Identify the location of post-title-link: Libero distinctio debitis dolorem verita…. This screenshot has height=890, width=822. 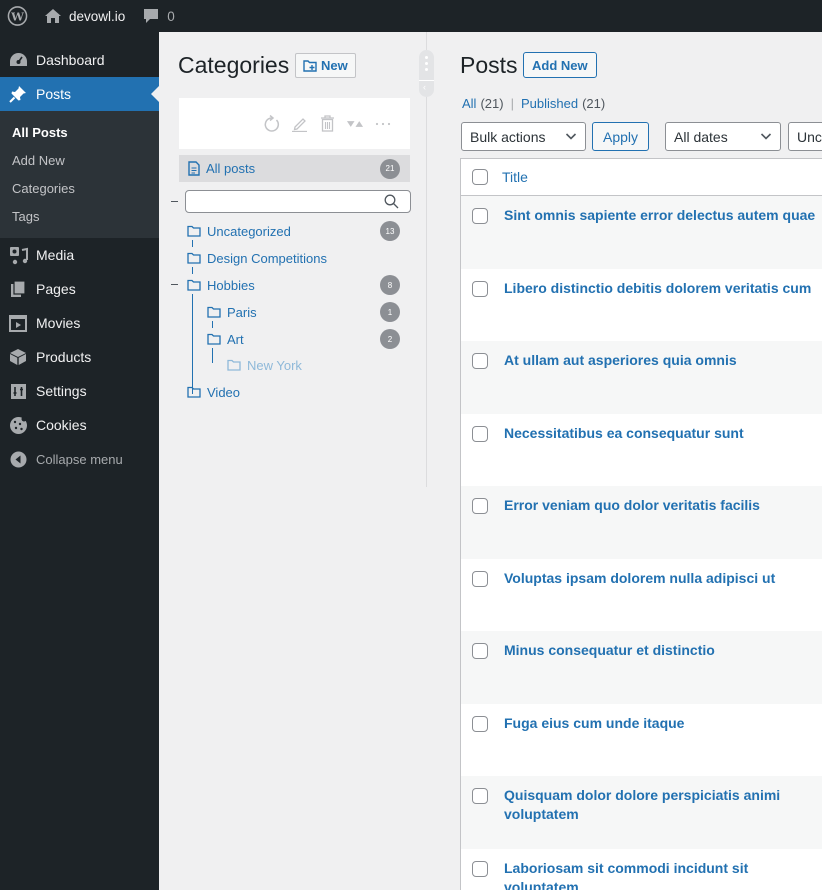
(663, 288).